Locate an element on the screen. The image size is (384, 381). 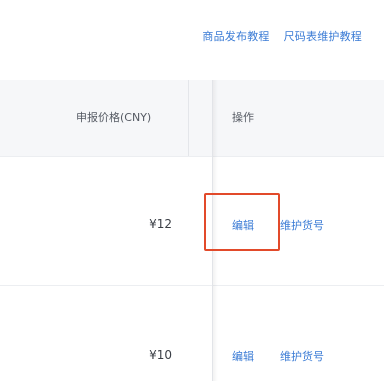
column-divider is located at coordinates (188, 118).